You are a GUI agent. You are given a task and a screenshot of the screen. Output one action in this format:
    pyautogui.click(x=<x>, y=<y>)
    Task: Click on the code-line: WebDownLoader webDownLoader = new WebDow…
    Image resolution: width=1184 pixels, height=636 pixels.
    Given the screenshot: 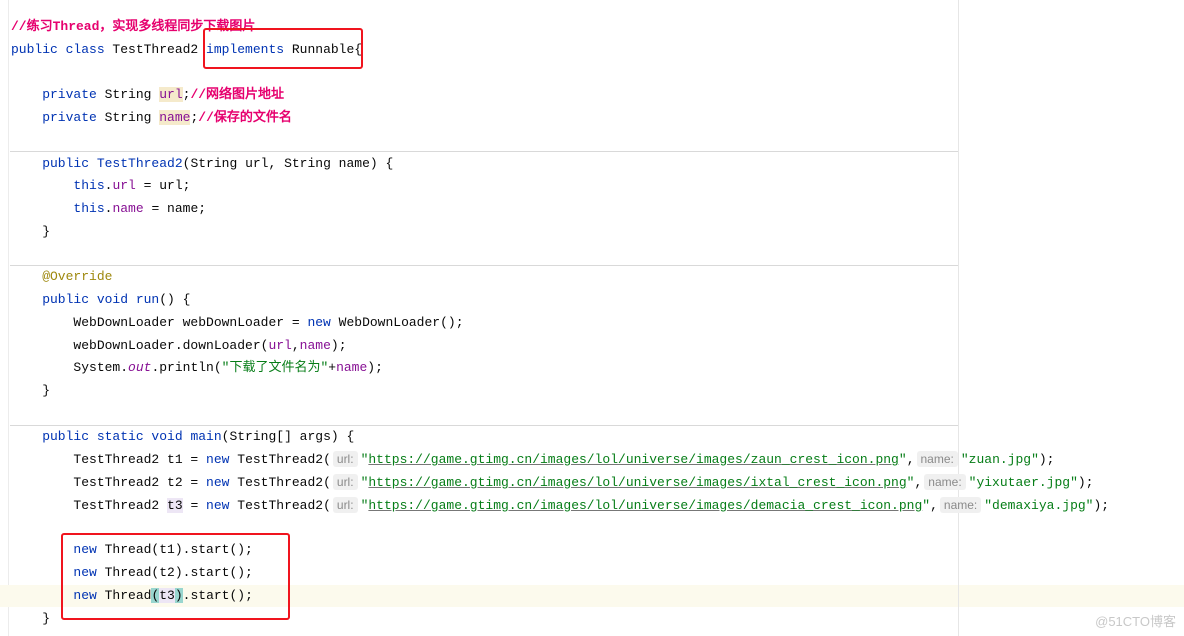 What is the action you would take?
    pyautogui.click(x=560, y=323)
    